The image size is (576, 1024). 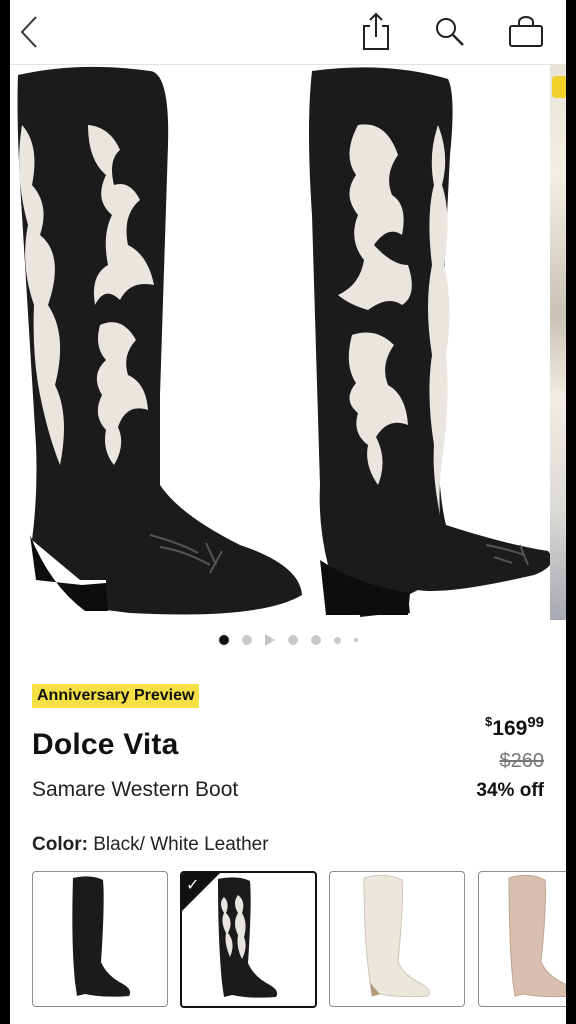 I want to click on color-swatch-white, so click(x=397, y=939).